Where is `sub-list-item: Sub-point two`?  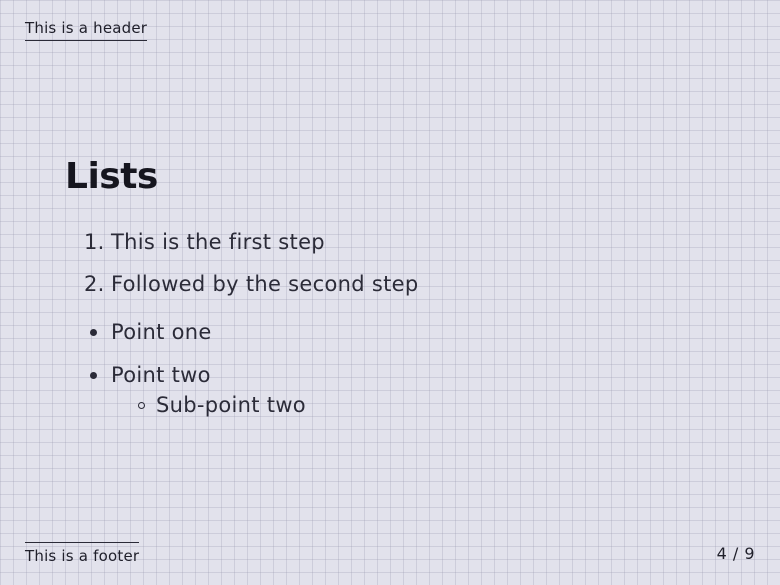 sub-list-item: Sub-point two is located at coordinates (222, 405).